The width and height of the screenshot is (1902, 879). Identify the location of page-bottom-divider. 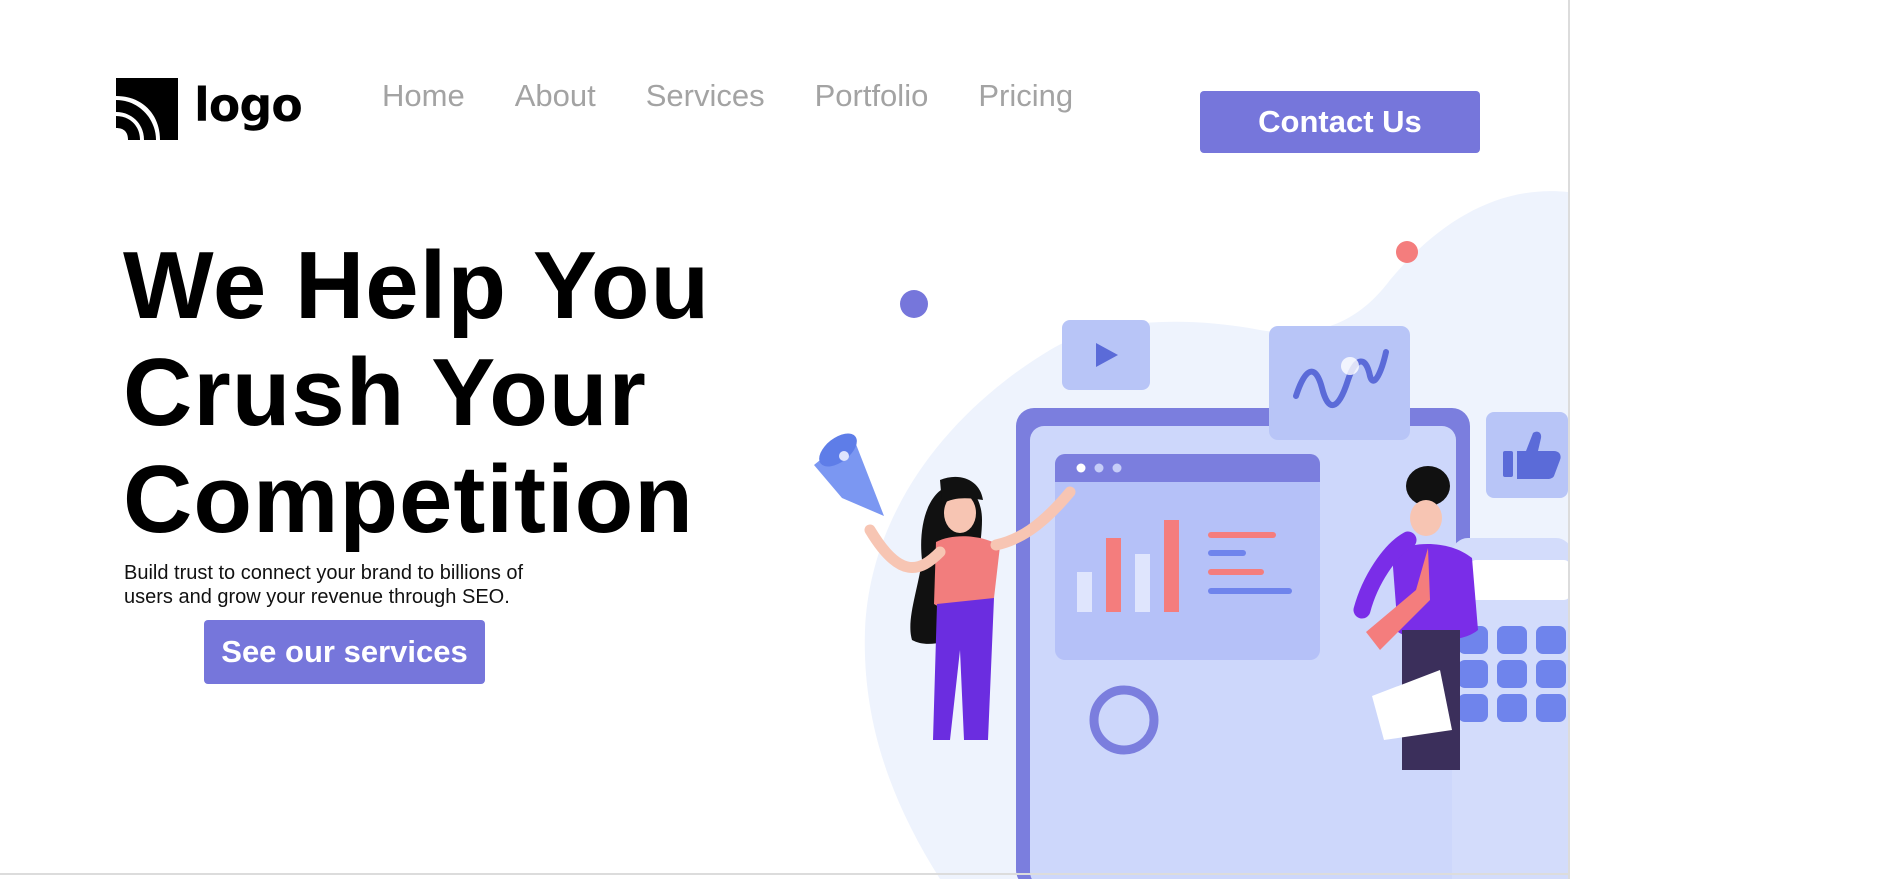
(785, 874).